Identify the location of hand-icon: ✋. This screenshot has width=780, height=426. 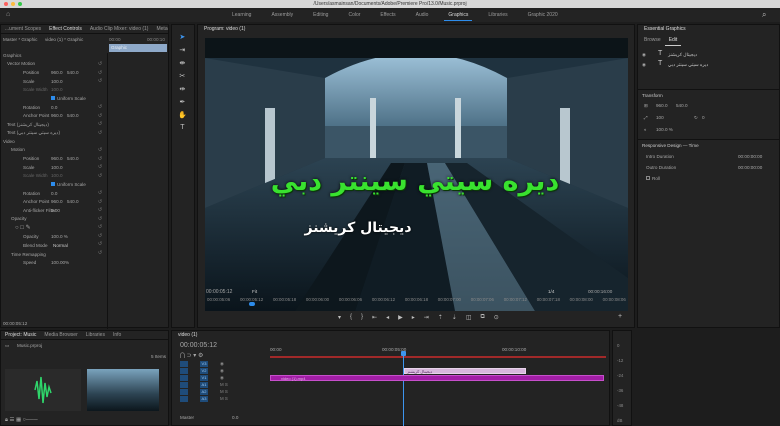
(182, 115).